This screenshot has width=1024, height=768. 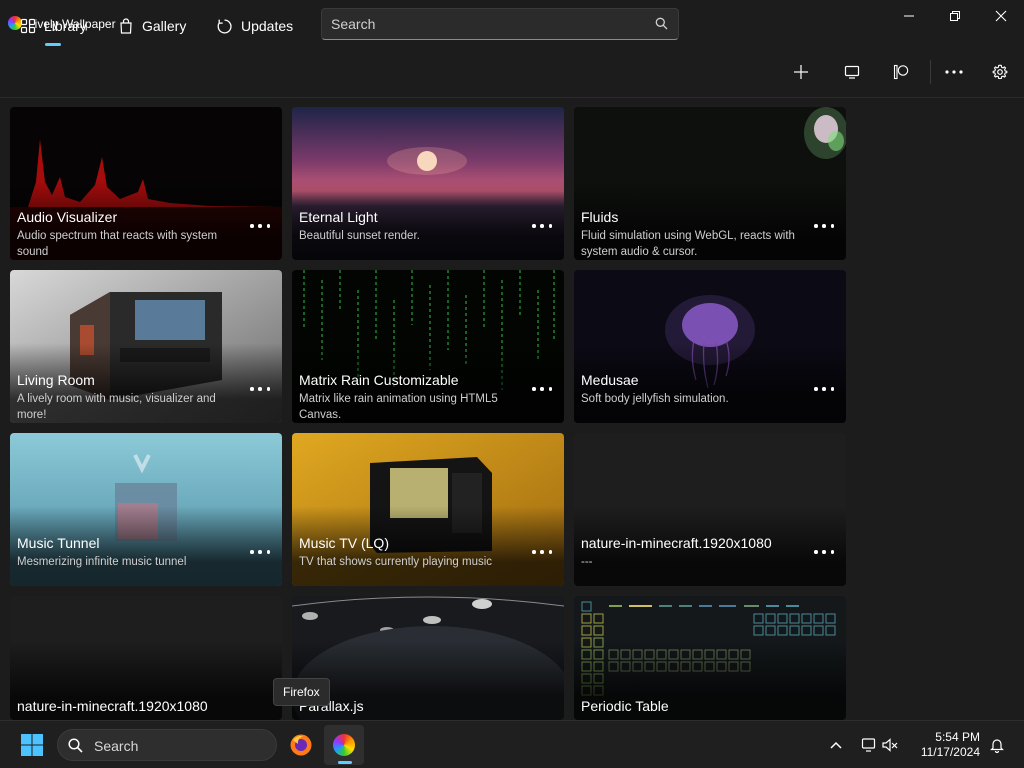 I want to click on wallpaper-title: Music TV (LQ), so click(x=344, y=543).